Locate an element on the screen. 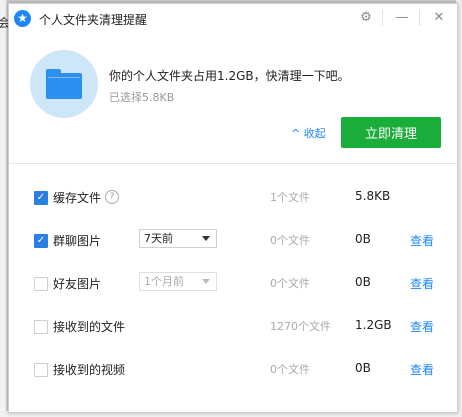  row-label: 接收到的视频 is located at coordinates (89, 370).